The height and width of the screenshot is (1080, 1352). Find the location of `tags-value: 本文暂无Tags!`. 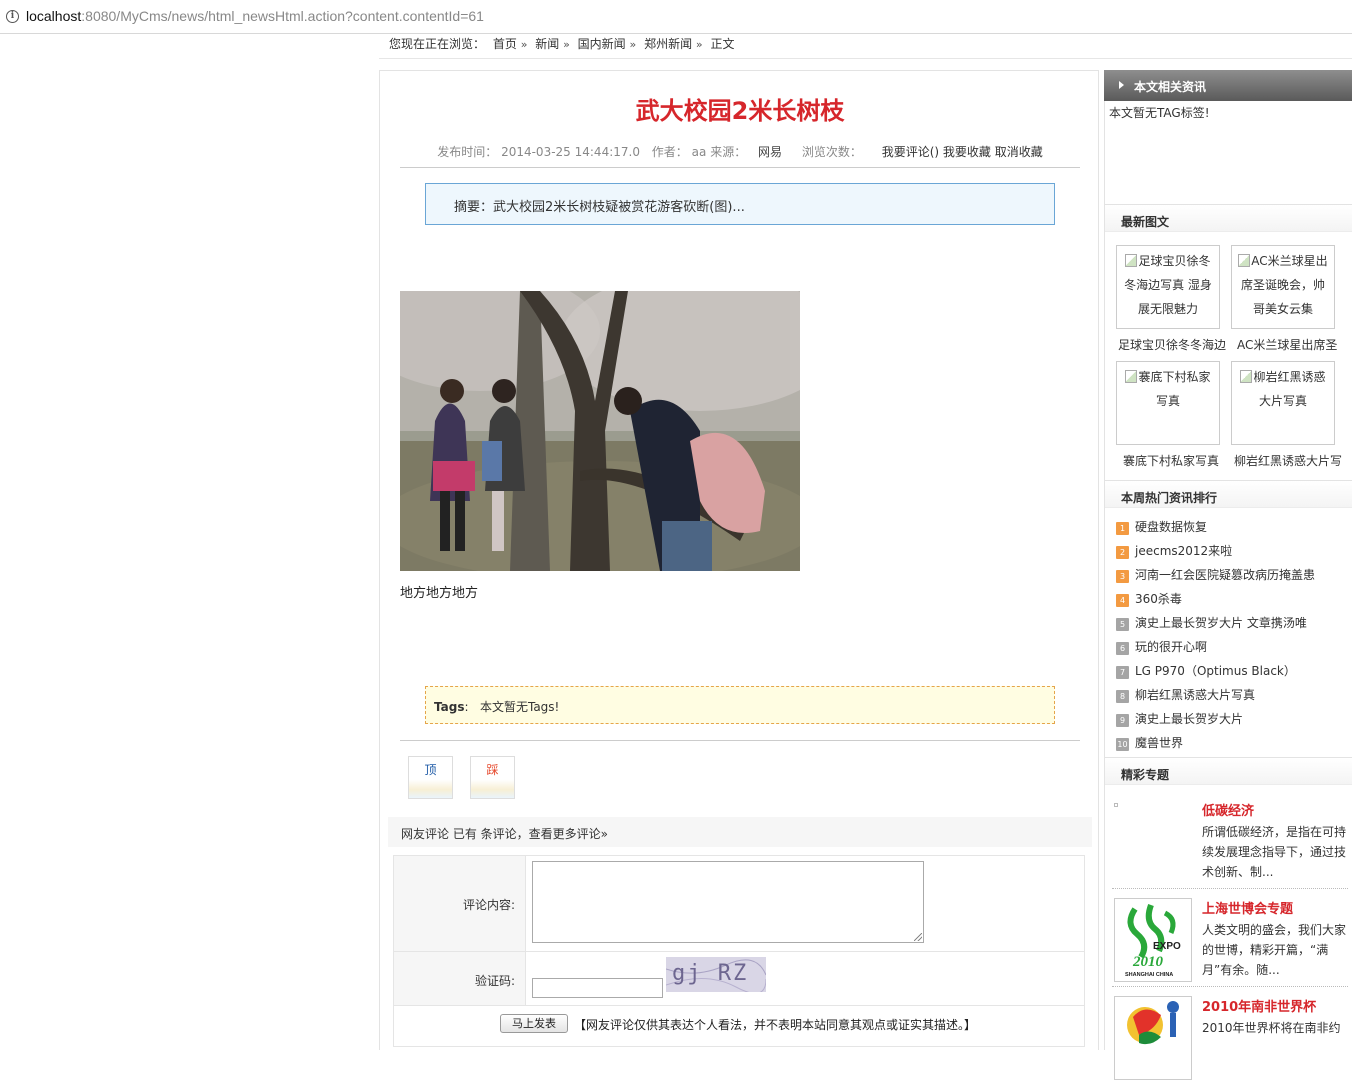

tags-value: 本文暂无Tags! is located at coordinates (519, 707).